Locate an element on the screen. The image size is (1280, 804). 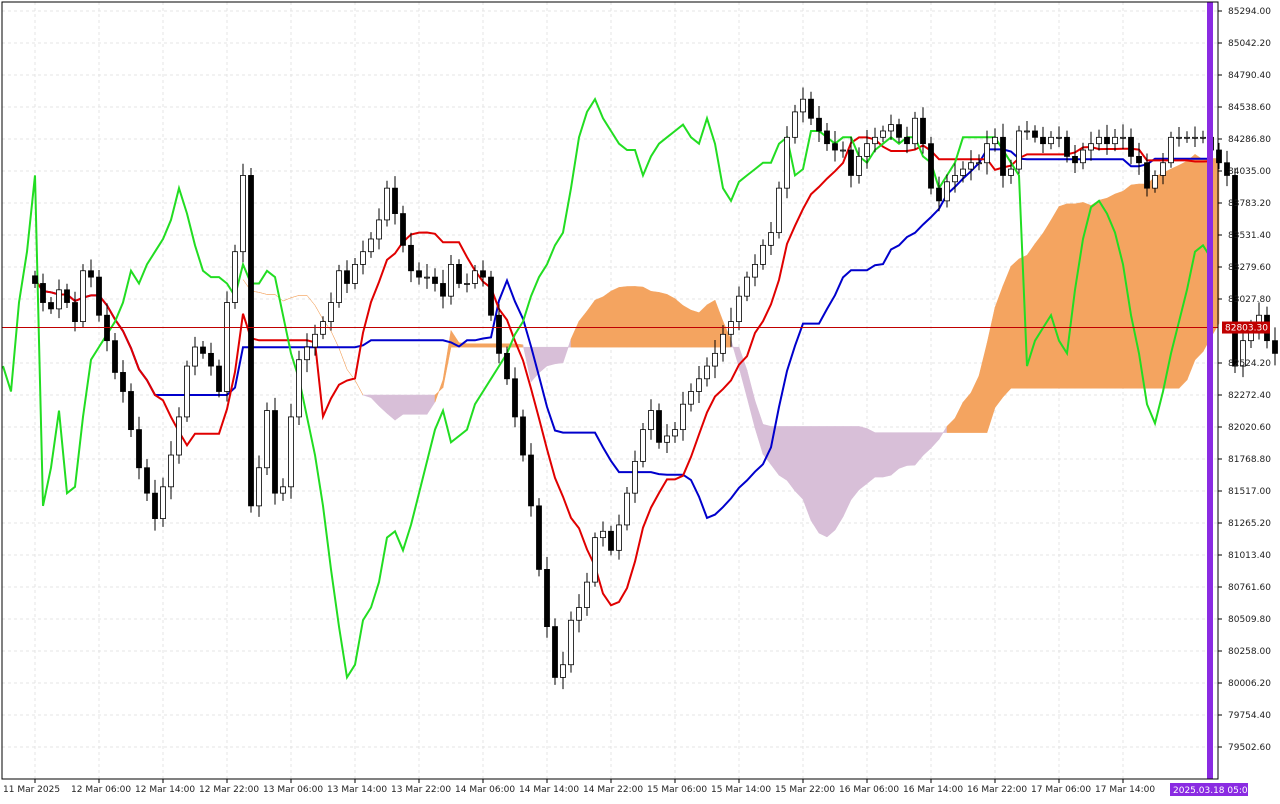
x-tick-label: 16 Mar 14:00 is located at coordinates (933, 790).